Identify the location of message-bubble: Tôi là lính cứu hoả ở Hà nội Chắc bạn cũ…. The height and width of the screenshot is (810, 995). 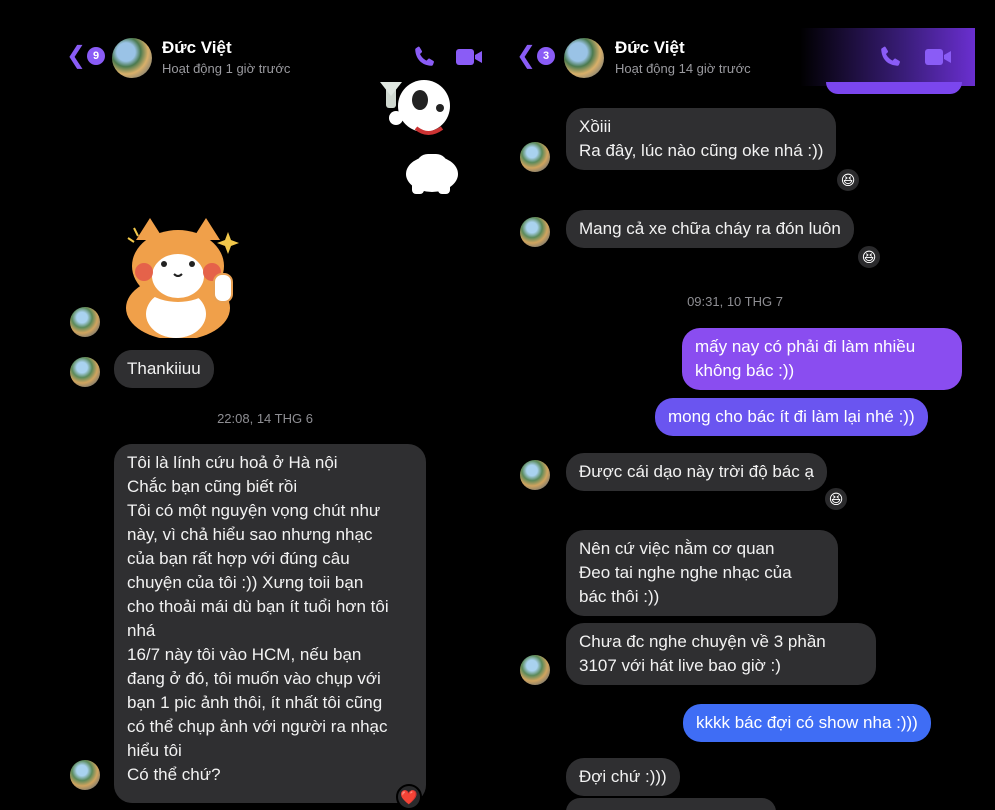
(270, 623).